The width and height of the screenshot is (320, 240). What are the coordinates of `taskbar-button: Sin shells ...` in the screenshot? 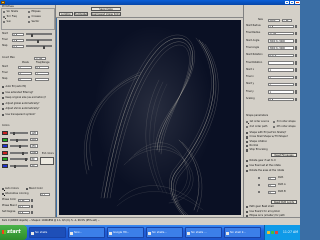 It's located at (203, 232).